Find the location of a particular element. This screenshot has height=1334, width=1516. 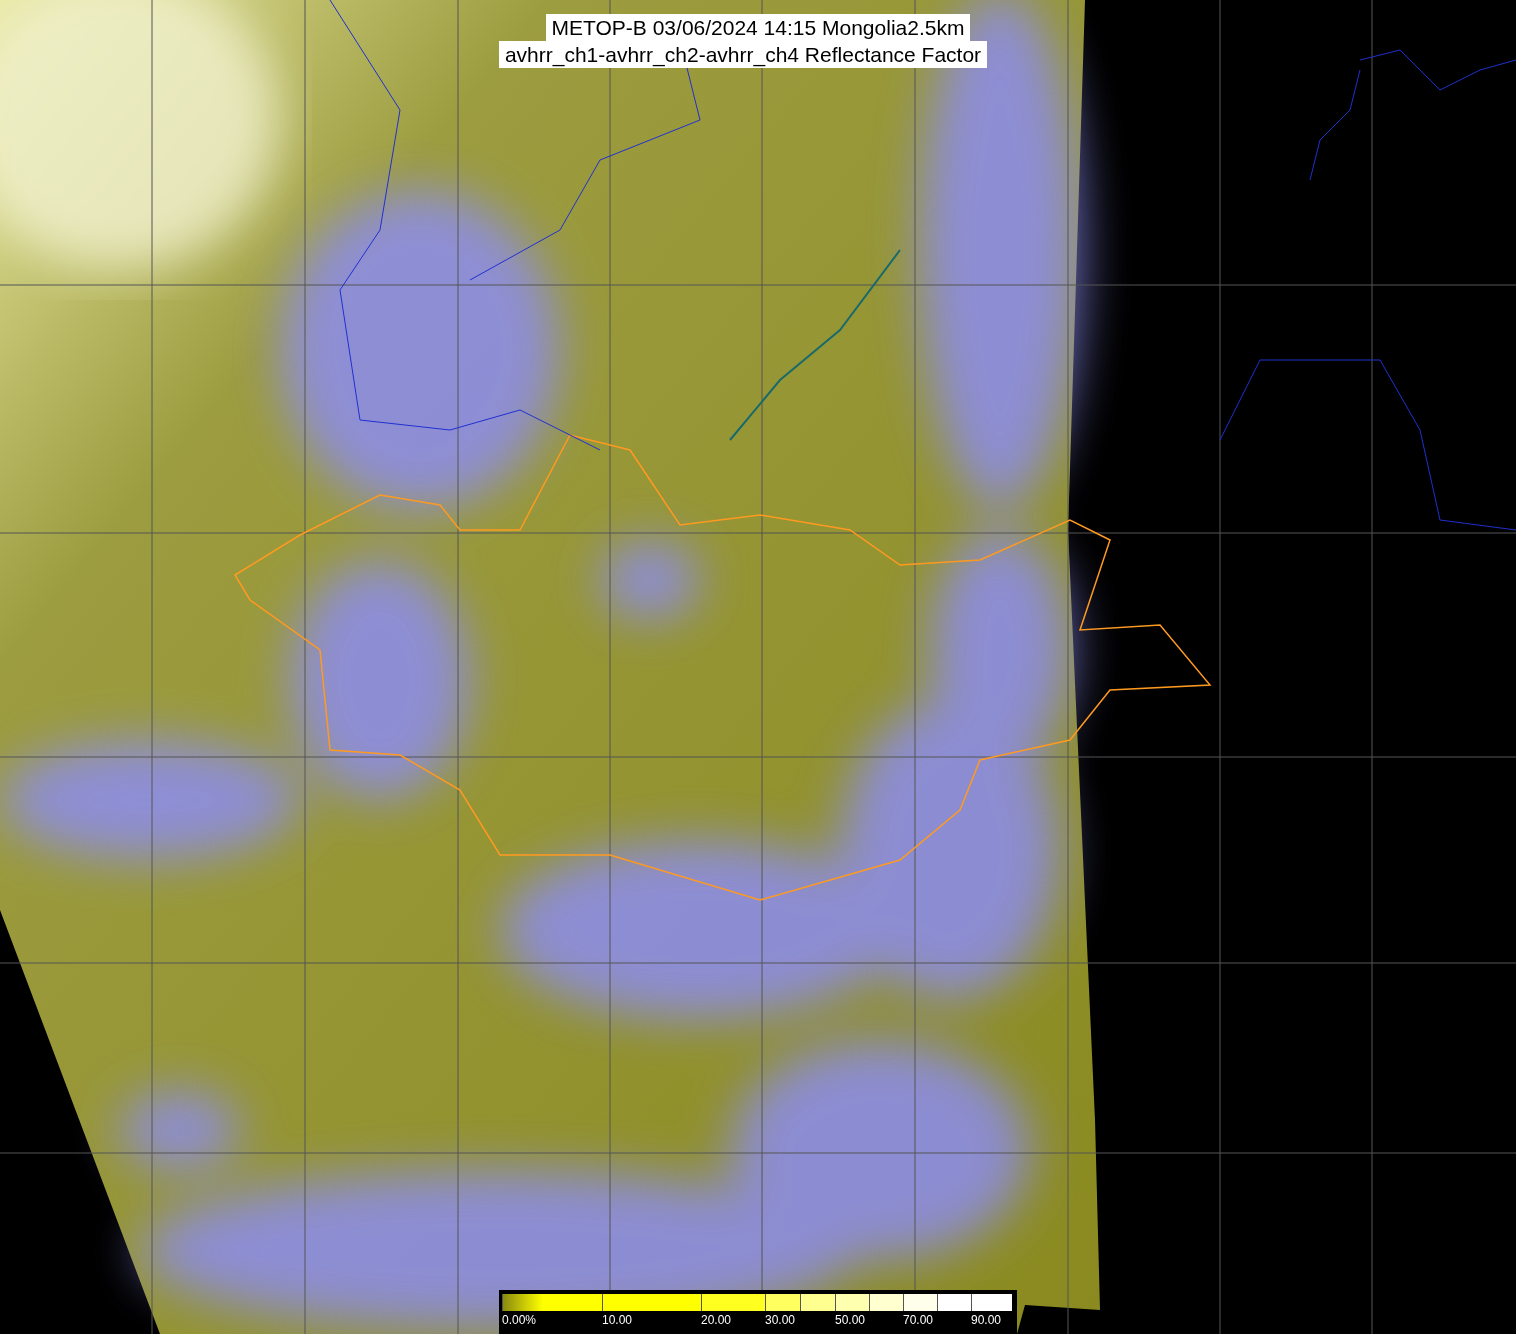

map-title: METOP-B 03/06/2024 14:15 Mongolia2.5km is located at coordinates (758, 27).